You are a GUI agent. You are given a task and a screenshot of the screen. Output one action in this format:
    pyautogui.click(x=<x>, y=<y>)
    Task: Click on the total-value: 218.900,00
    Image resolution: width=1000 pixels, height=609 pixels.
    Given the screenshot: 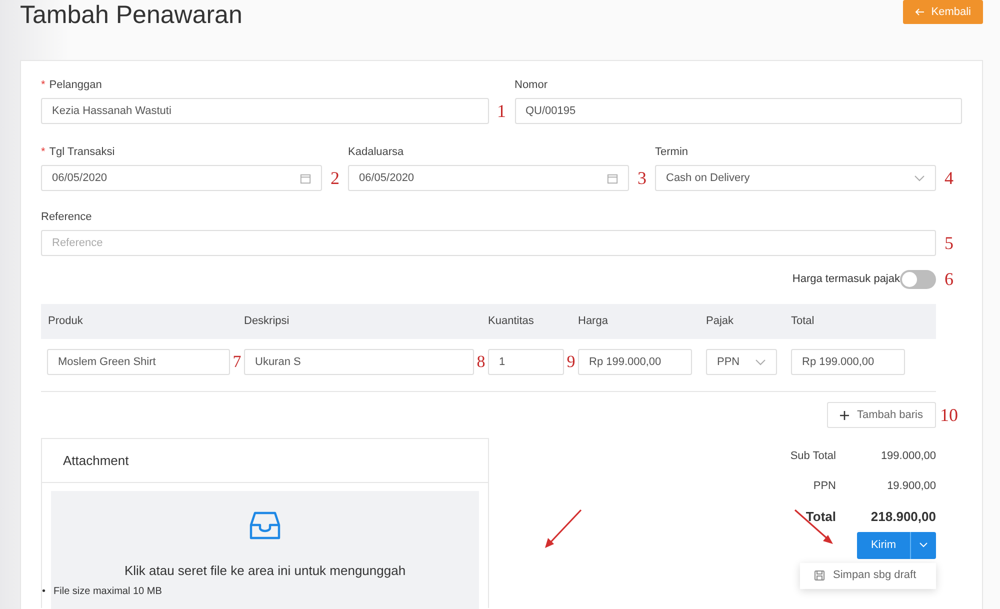 What is the action you would take?
    pyautogui.click(x=903, y=517)
    